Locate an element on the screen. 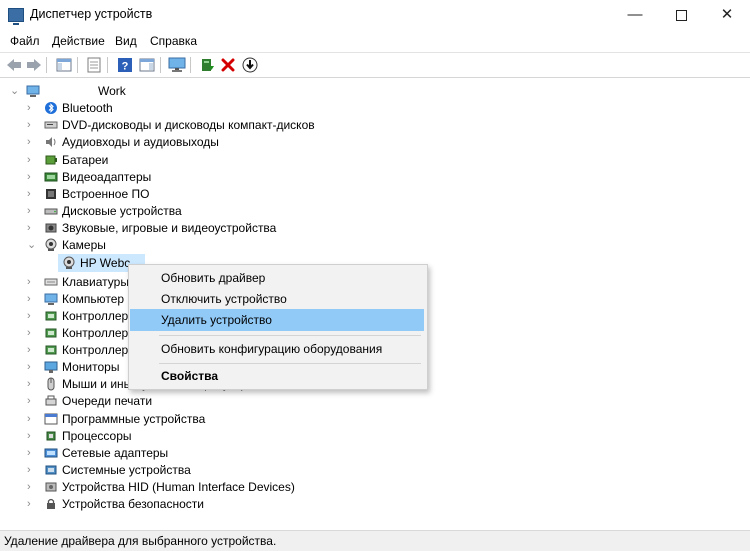  tree-item-processor: › Процессоры is located at coordinates (375, 436).